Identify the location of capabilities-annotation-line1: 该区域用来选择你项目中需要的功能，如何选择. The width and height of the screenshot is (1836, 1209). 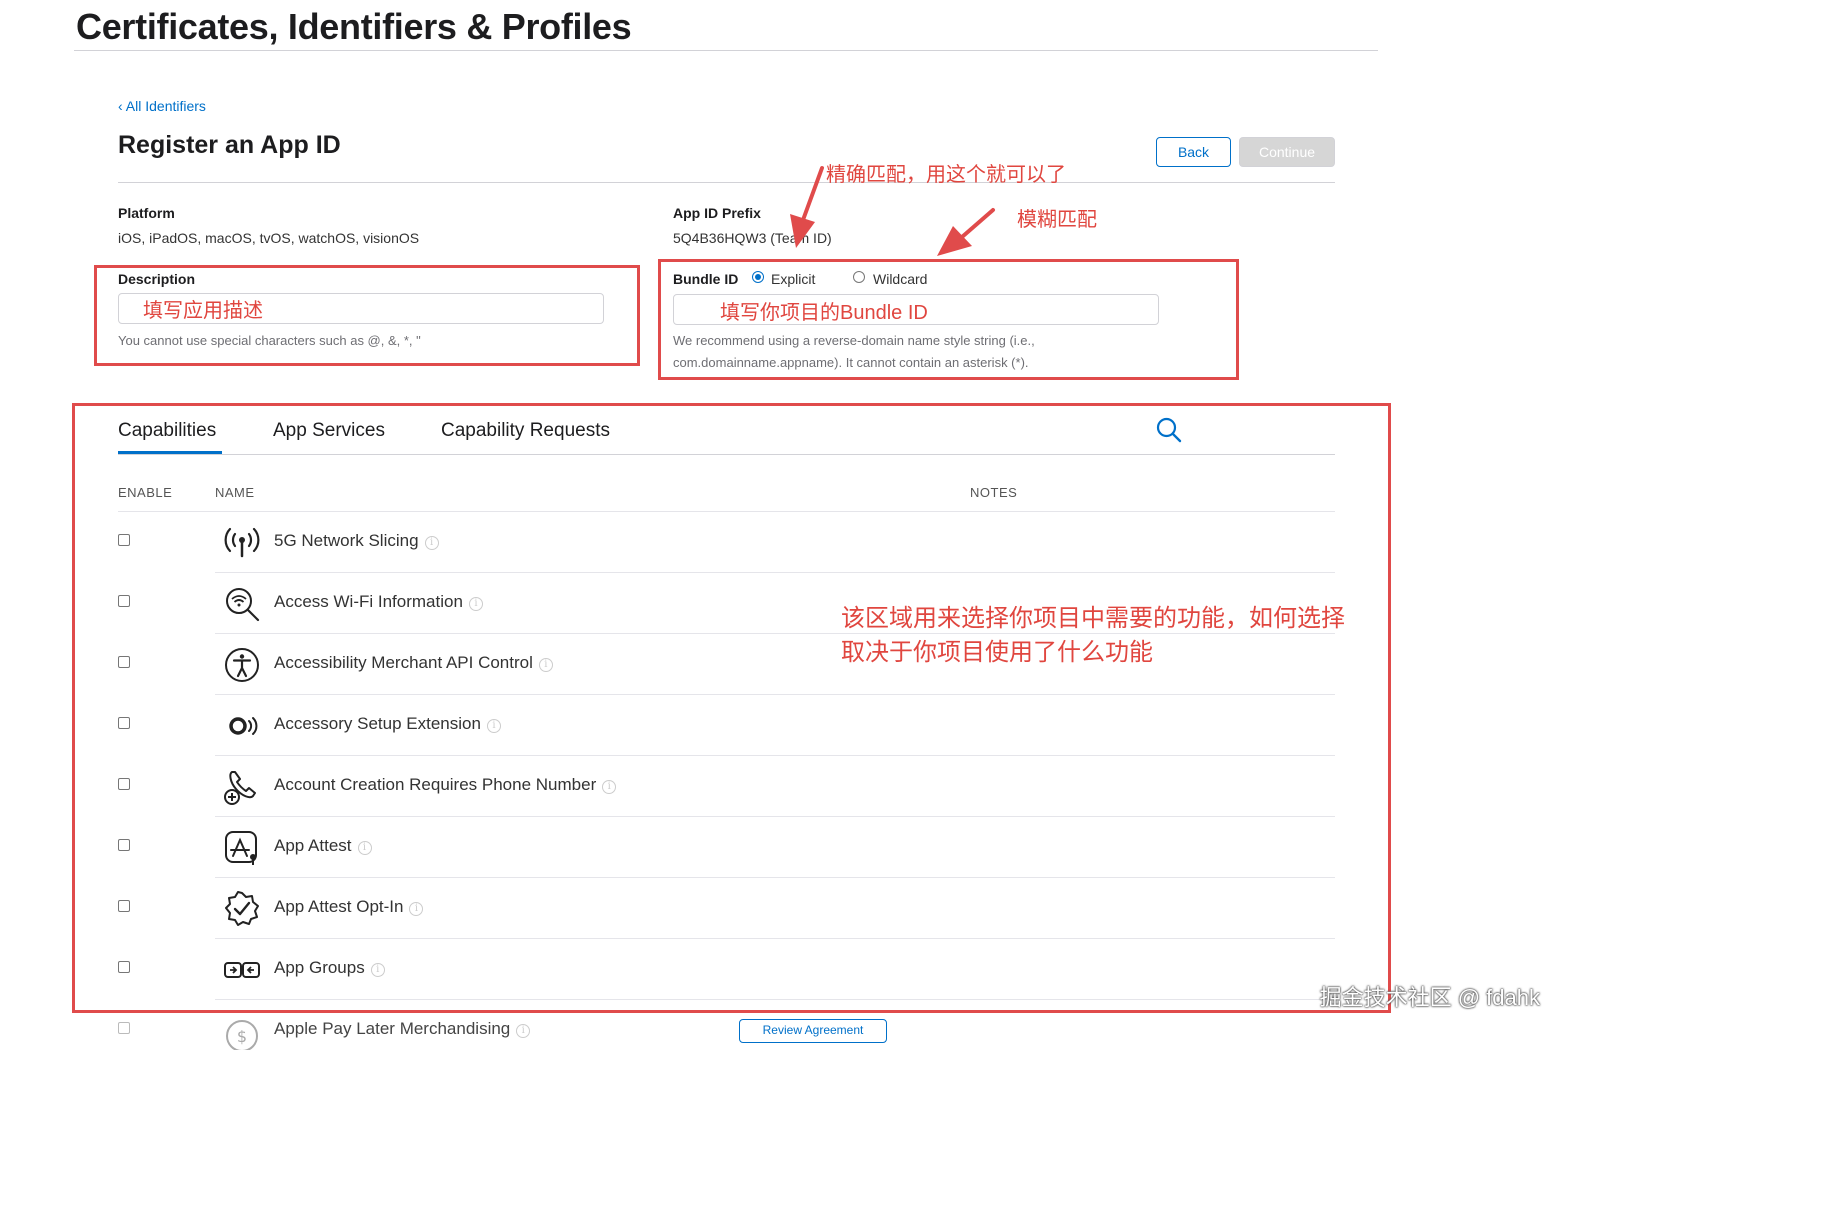
(1093, 618).